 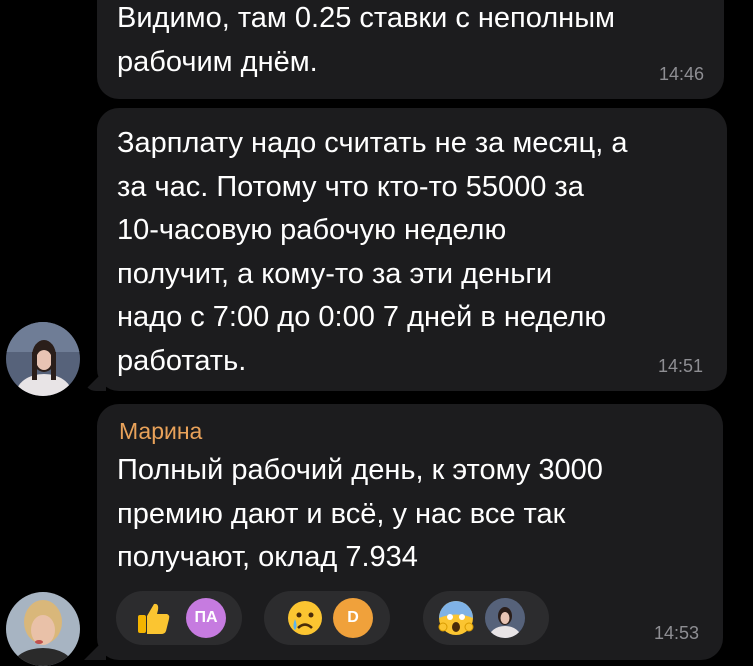 I want to click on reaction-screaming-face, so click(x=486, y=618).